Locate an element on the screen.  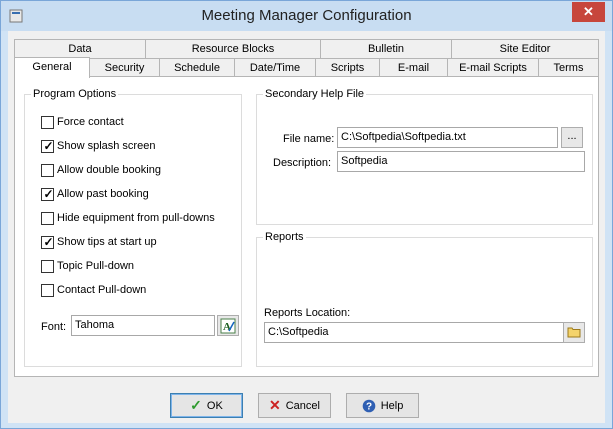
option-label: Allow past booking is located at coordinates (103, 194).